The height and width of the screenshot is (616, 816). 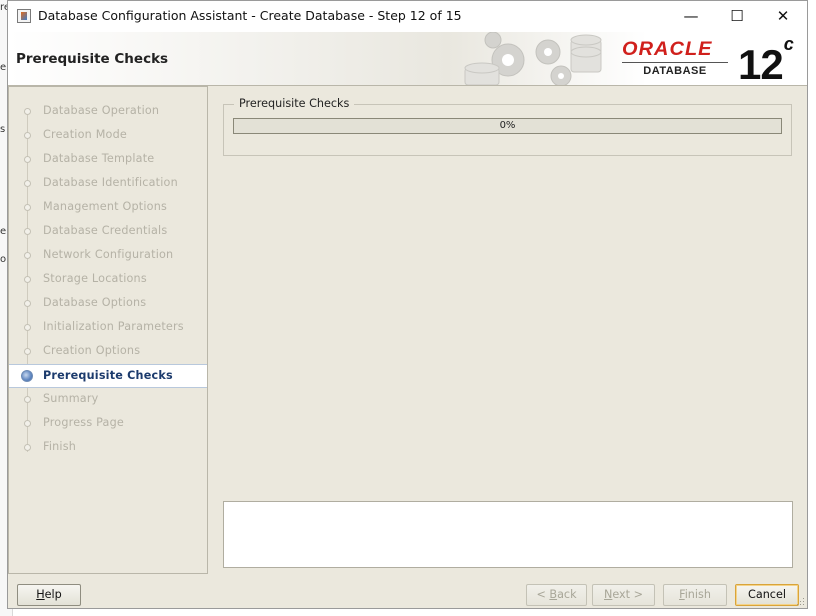 I want to click on step-item: Initialization Parameters, so click(x=108, y=327).